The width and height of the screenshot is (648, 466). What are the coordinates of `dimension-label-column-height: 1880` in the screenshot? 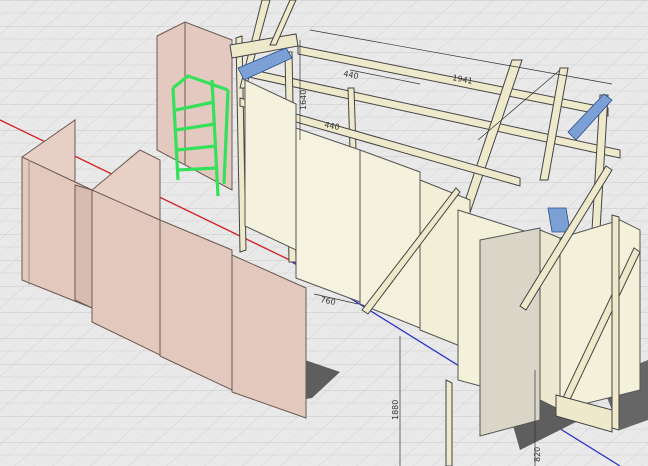 It's located at (395, 410).